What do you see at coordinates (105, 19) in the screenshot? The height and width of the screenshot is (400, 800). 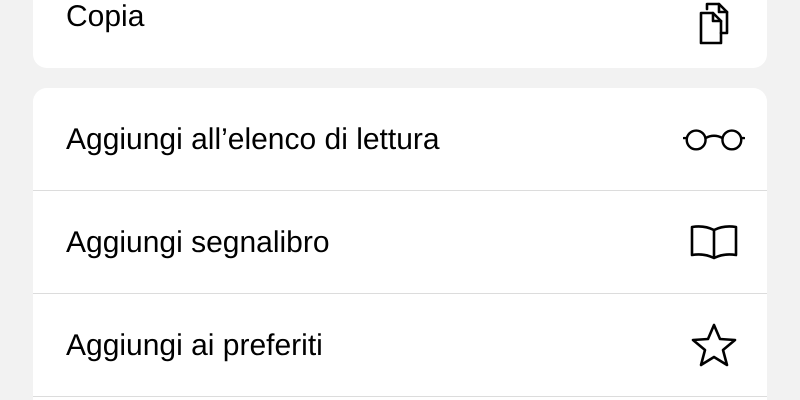 I see `menu-item: Copia` at bounding box center [105, 19].